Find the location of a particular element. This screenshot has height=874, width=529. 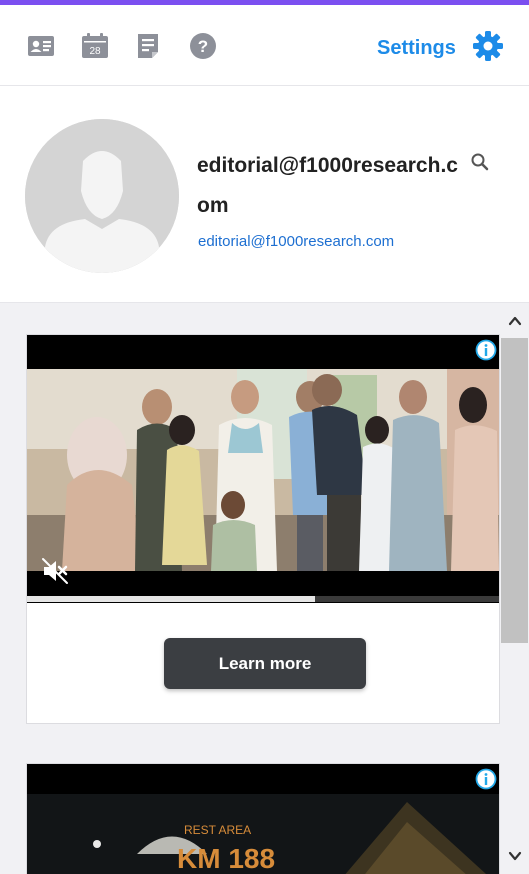

ad-video-2-scene: REST AREA KM 188 is located at coordinates (263, 819).